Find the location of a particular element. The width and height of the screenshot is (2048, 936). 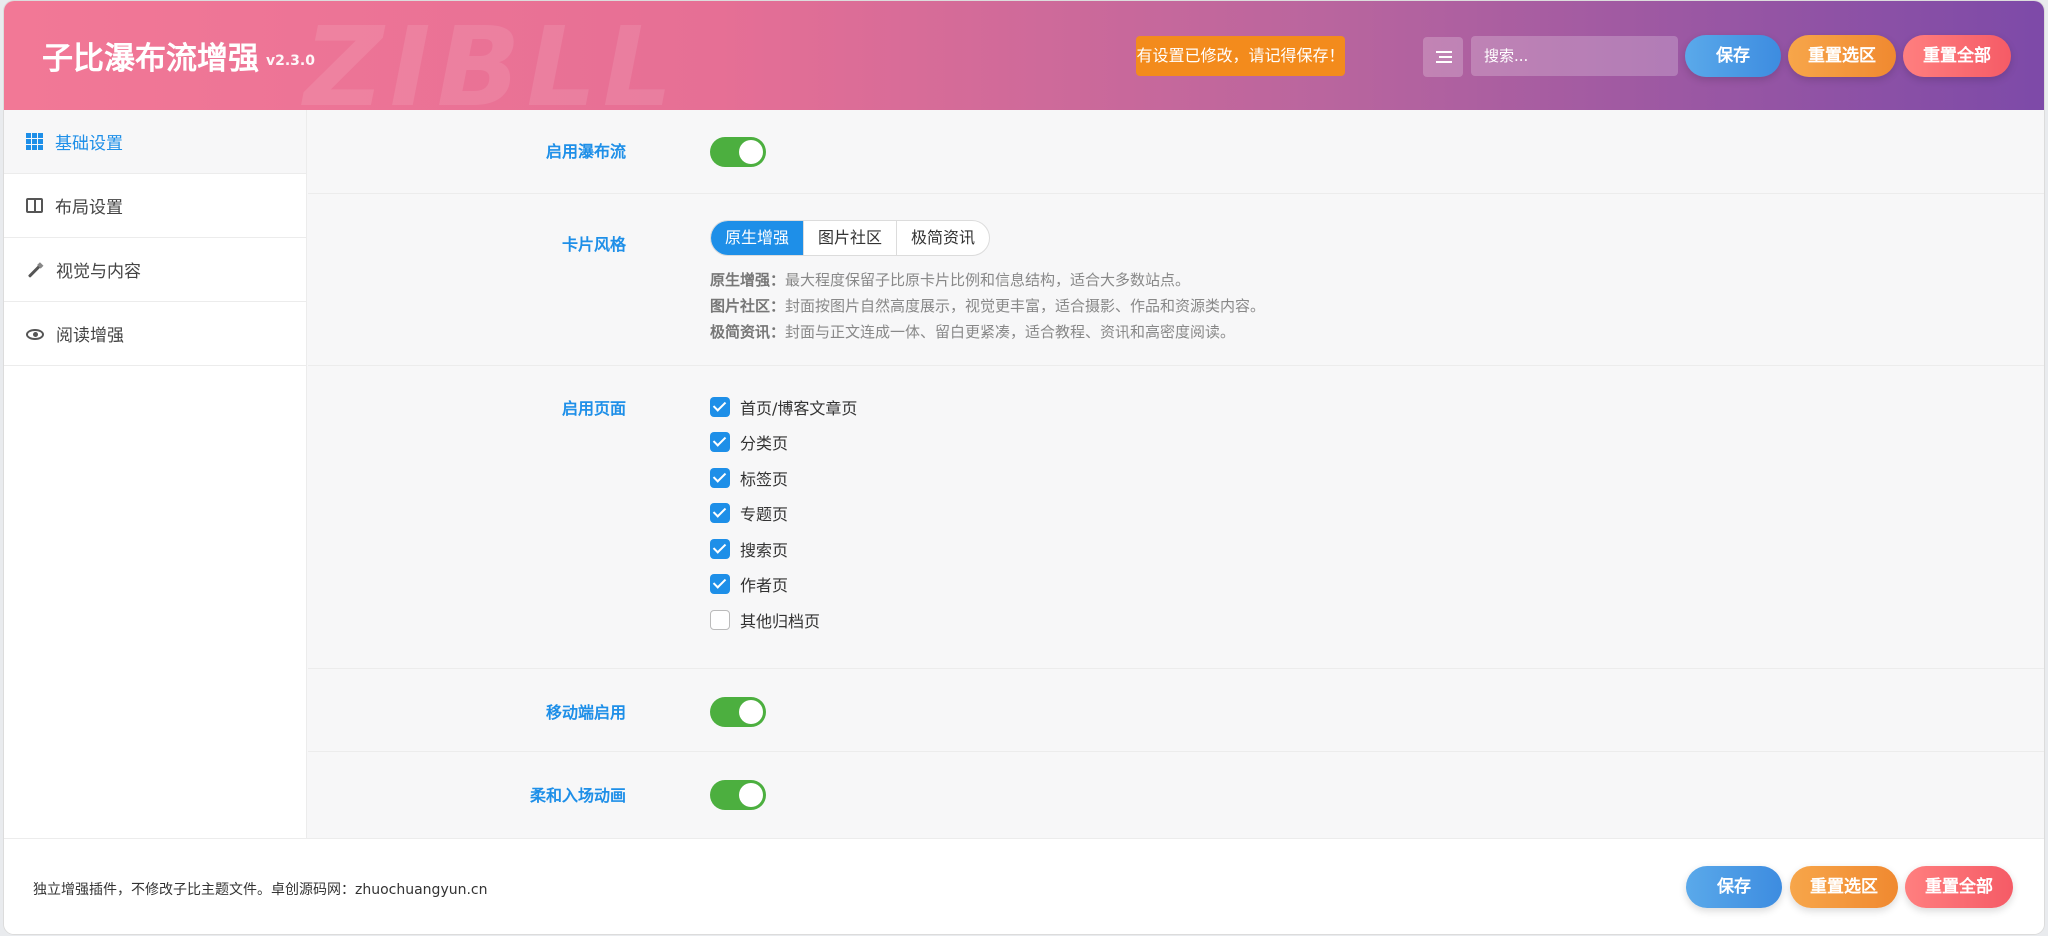

setting-row-animation: 柔和入场动画 is located at coordinates (1176, 795).